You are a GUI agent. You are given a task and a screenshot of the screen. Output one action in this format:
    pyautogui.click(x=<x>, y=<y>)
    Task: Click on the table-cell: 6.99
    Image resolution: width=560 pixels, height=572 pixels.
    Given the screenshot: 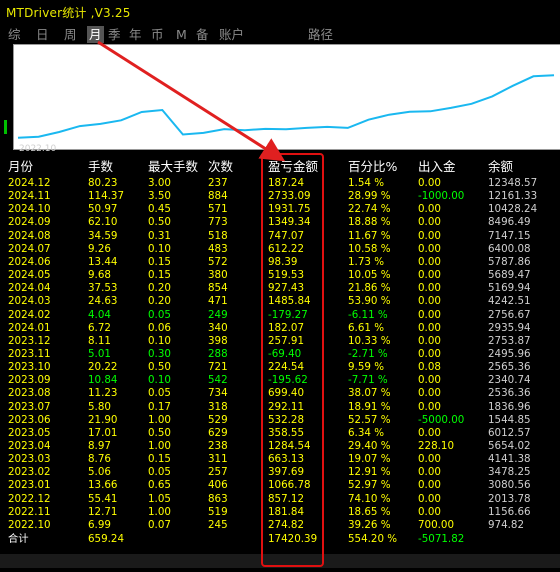 What is the action you would take?
    pyautogui.click(x=99, y=524)
    